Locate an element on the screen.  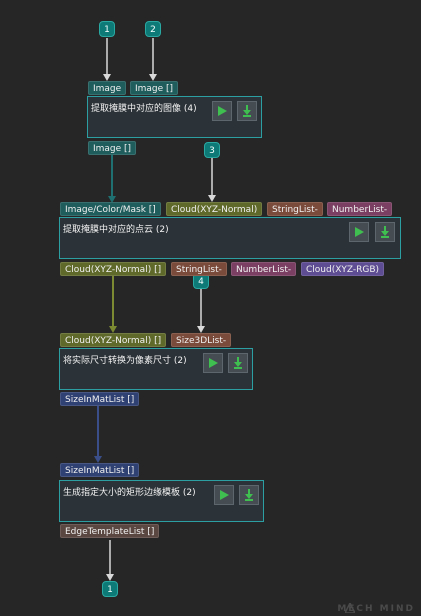
port-size-in-mat-list-output: SizeInMatList [] is located at coordinates (100, 399).